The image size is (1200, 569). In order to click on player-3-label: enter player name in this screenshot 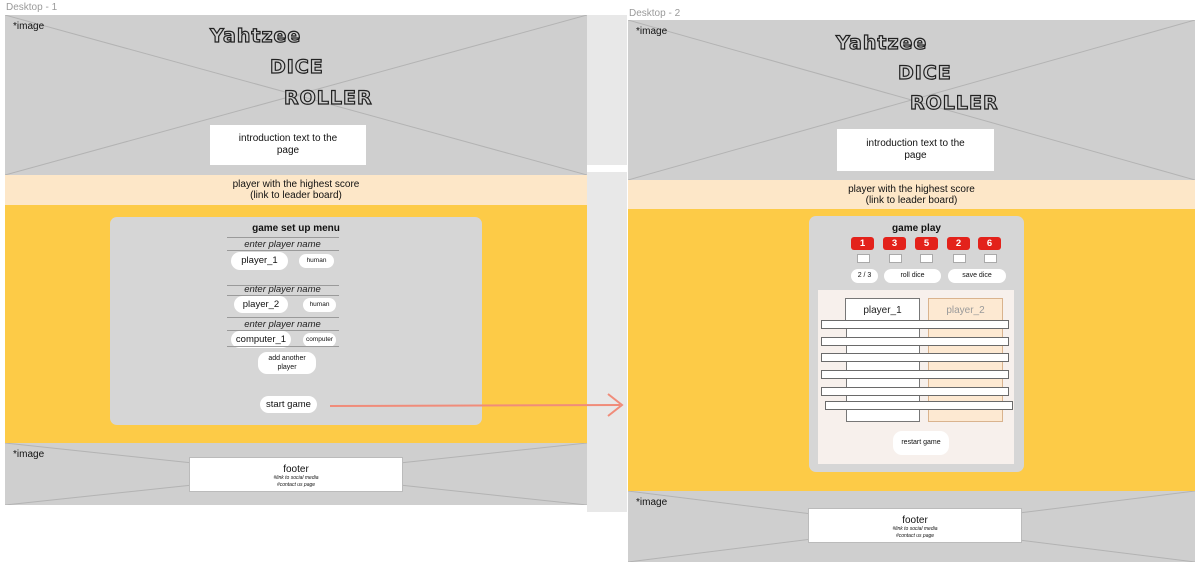, I will do `click(282, 324)`.